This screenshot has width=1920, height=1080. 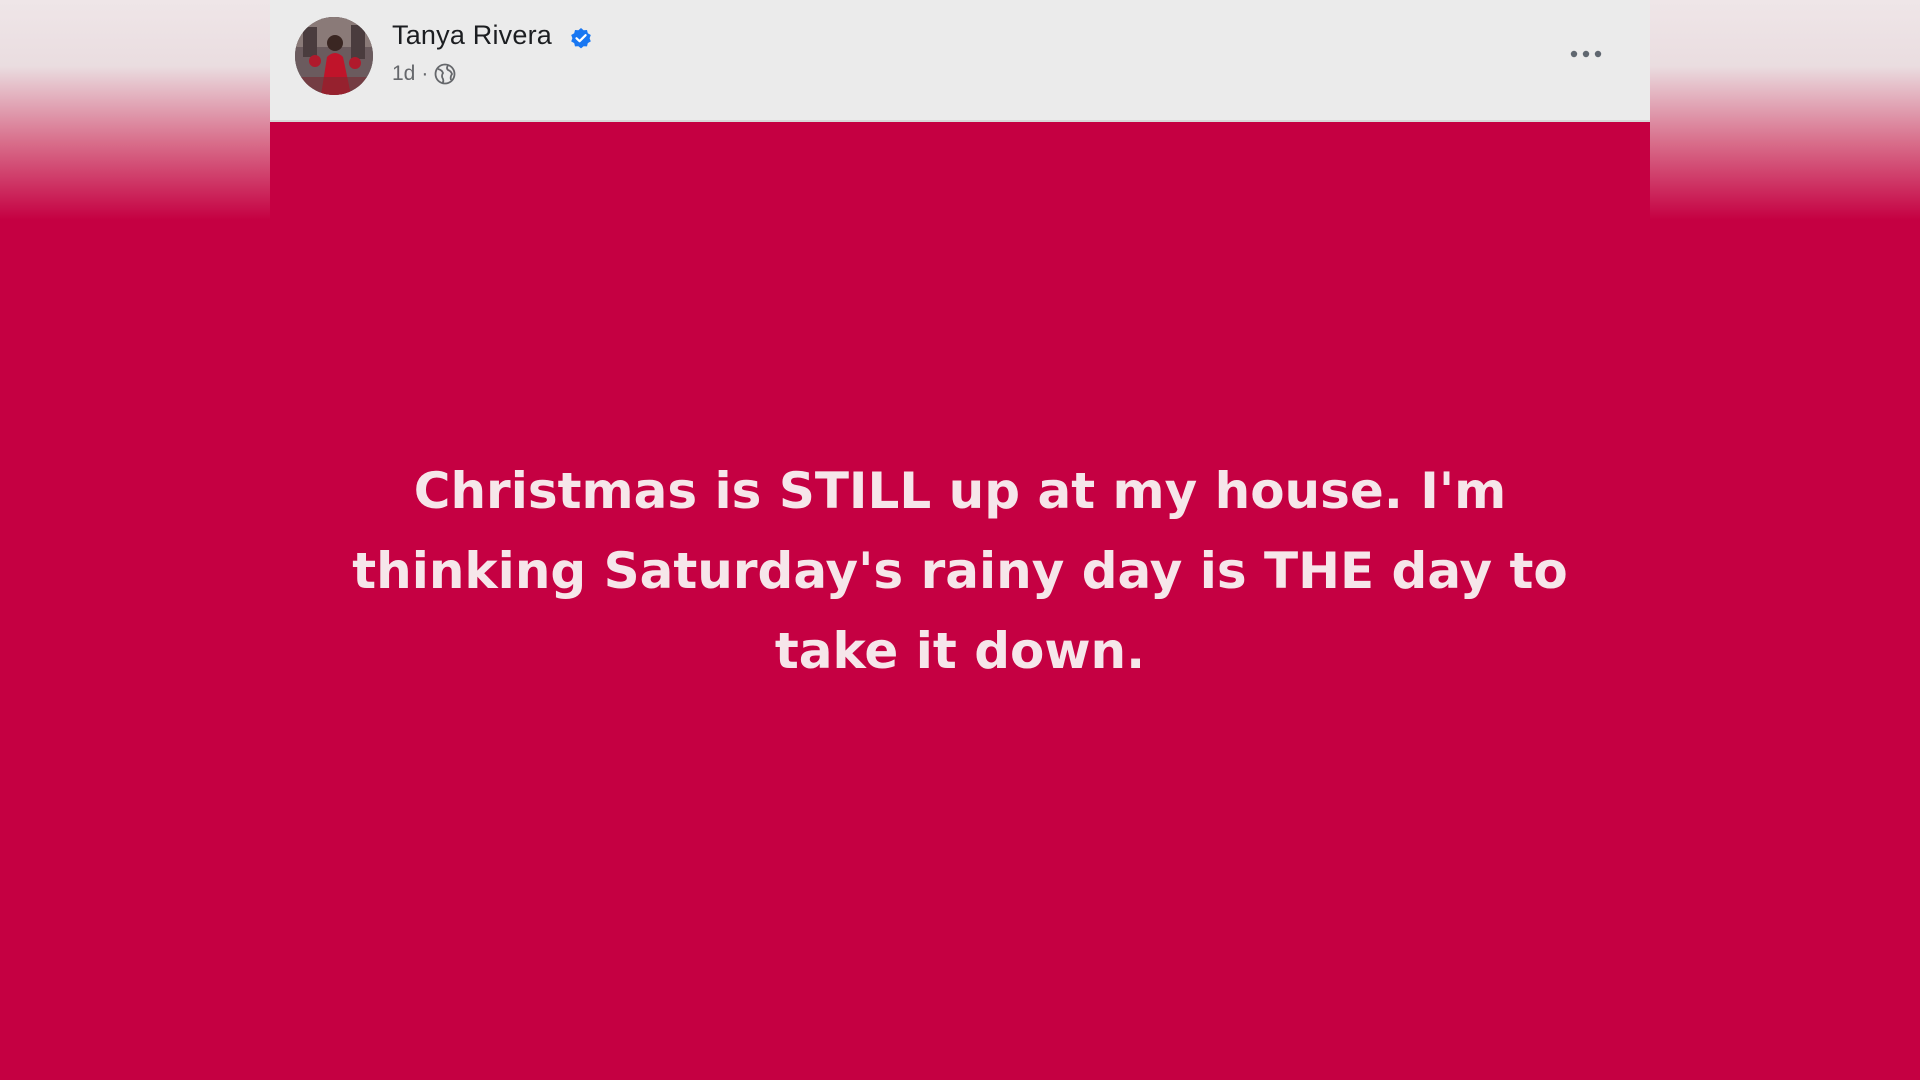 What do you see at coordinates (403, 74) in the screenshot?
I see `post-timestamp: 1d` at bounding box center [403, 74].